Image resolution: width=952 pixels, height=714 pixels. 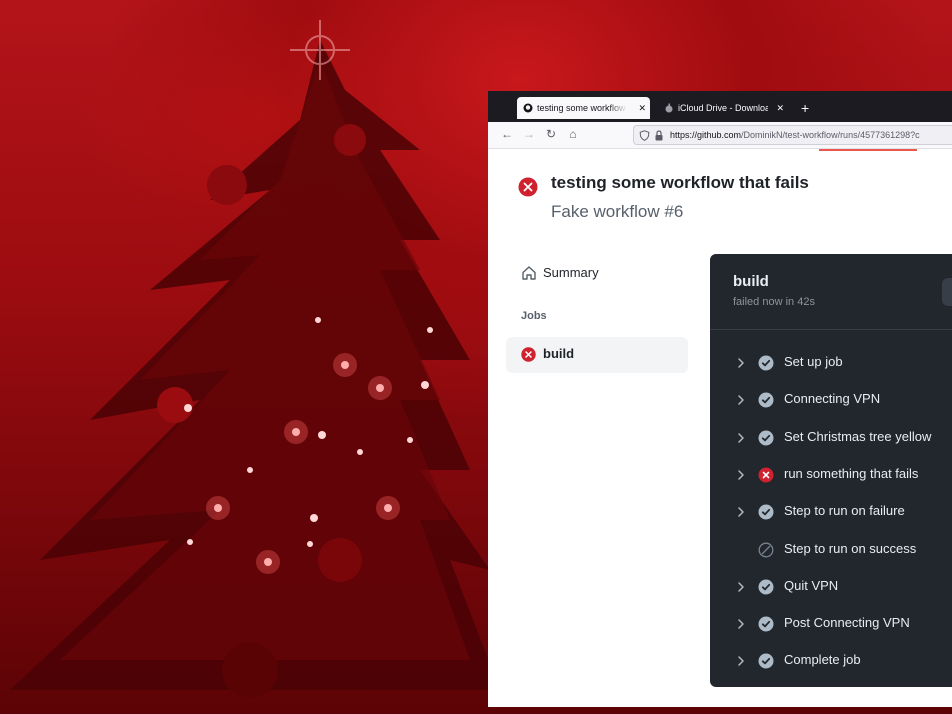 I want to click on home-icon, so click(x=529, y=273).